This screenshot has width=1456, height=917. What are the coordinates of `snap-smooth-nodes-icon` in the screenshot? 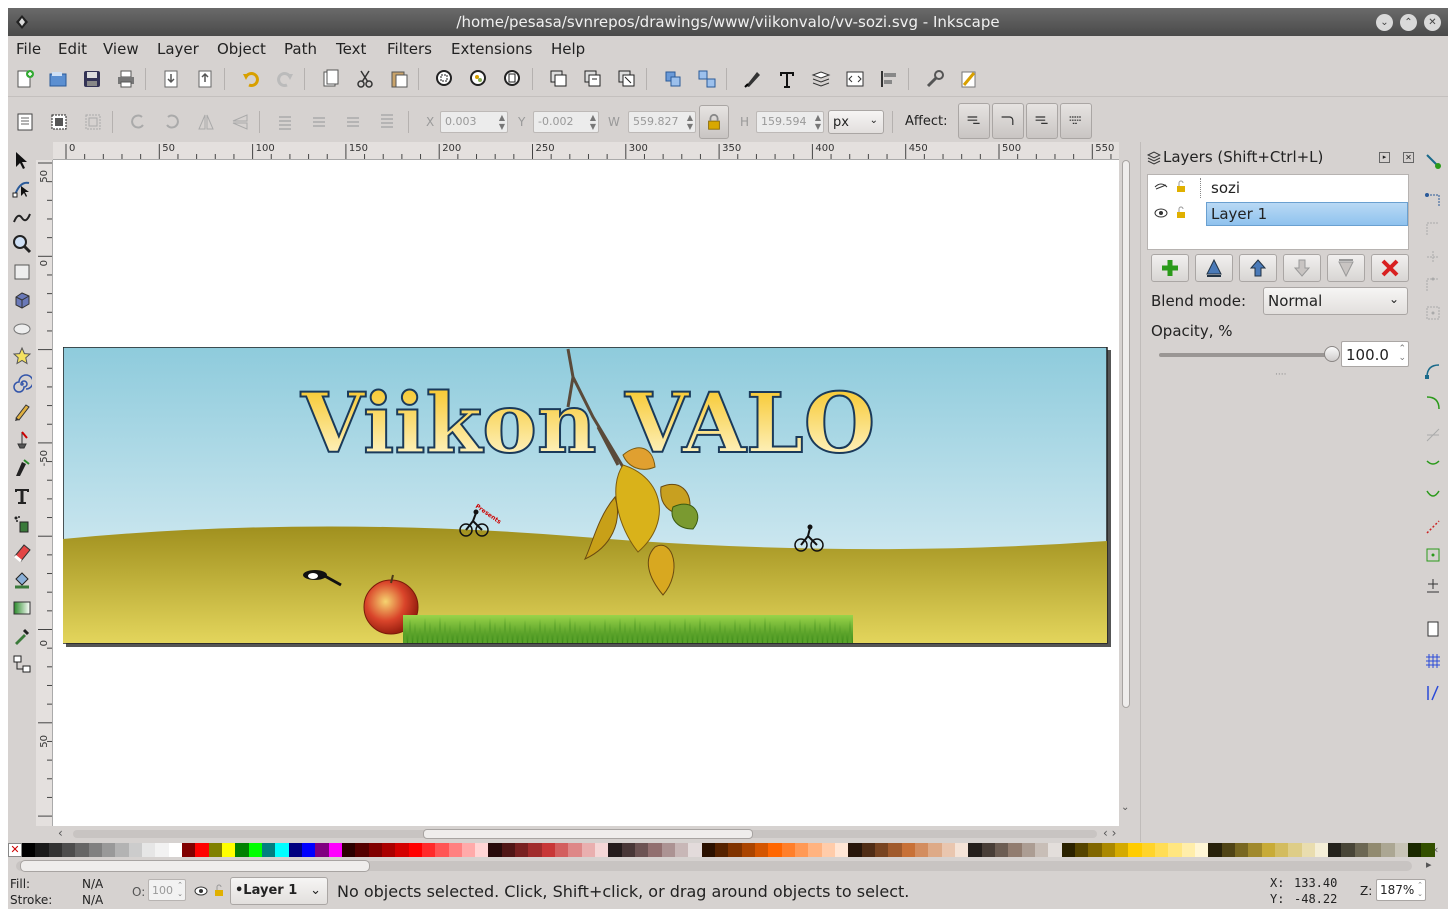 It's located at (1433, 495).